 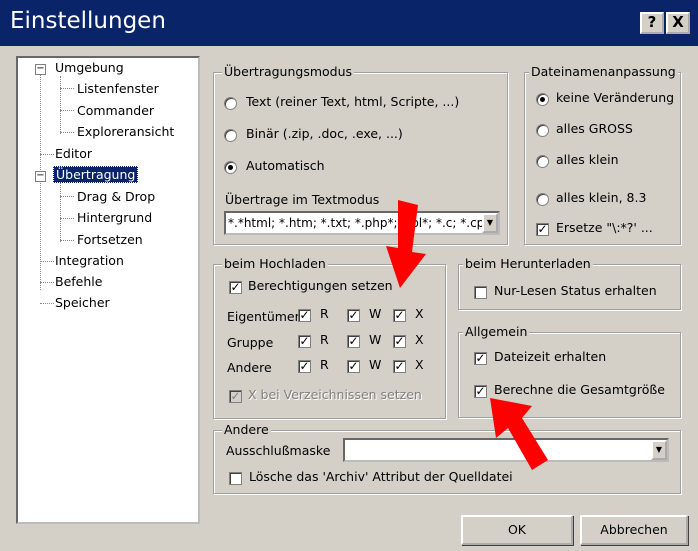 I want to click on perm-group-x: ✓, so click(x=399, y=341).